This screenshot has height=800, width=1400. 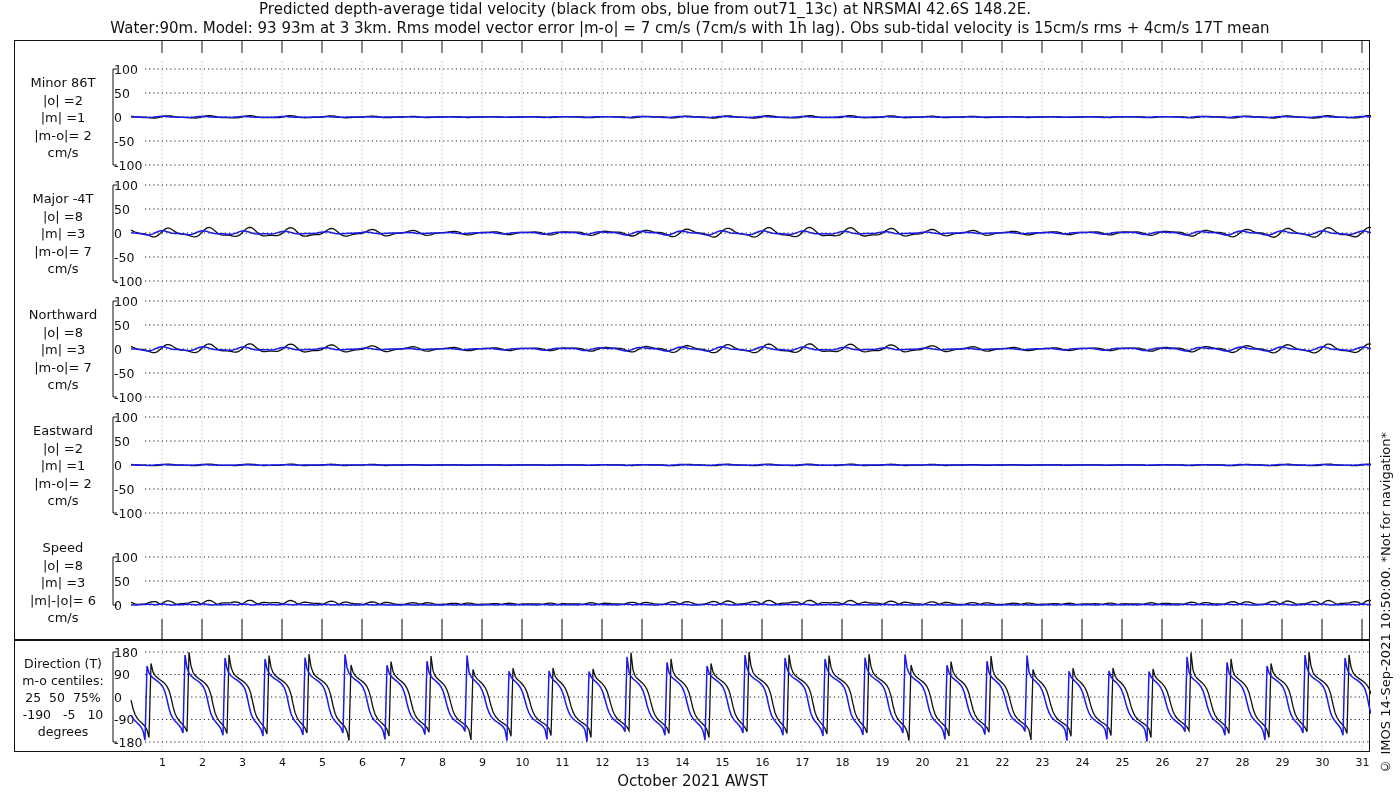 I want to click on x-tick-label: 28, so click(x=1242, y=762).